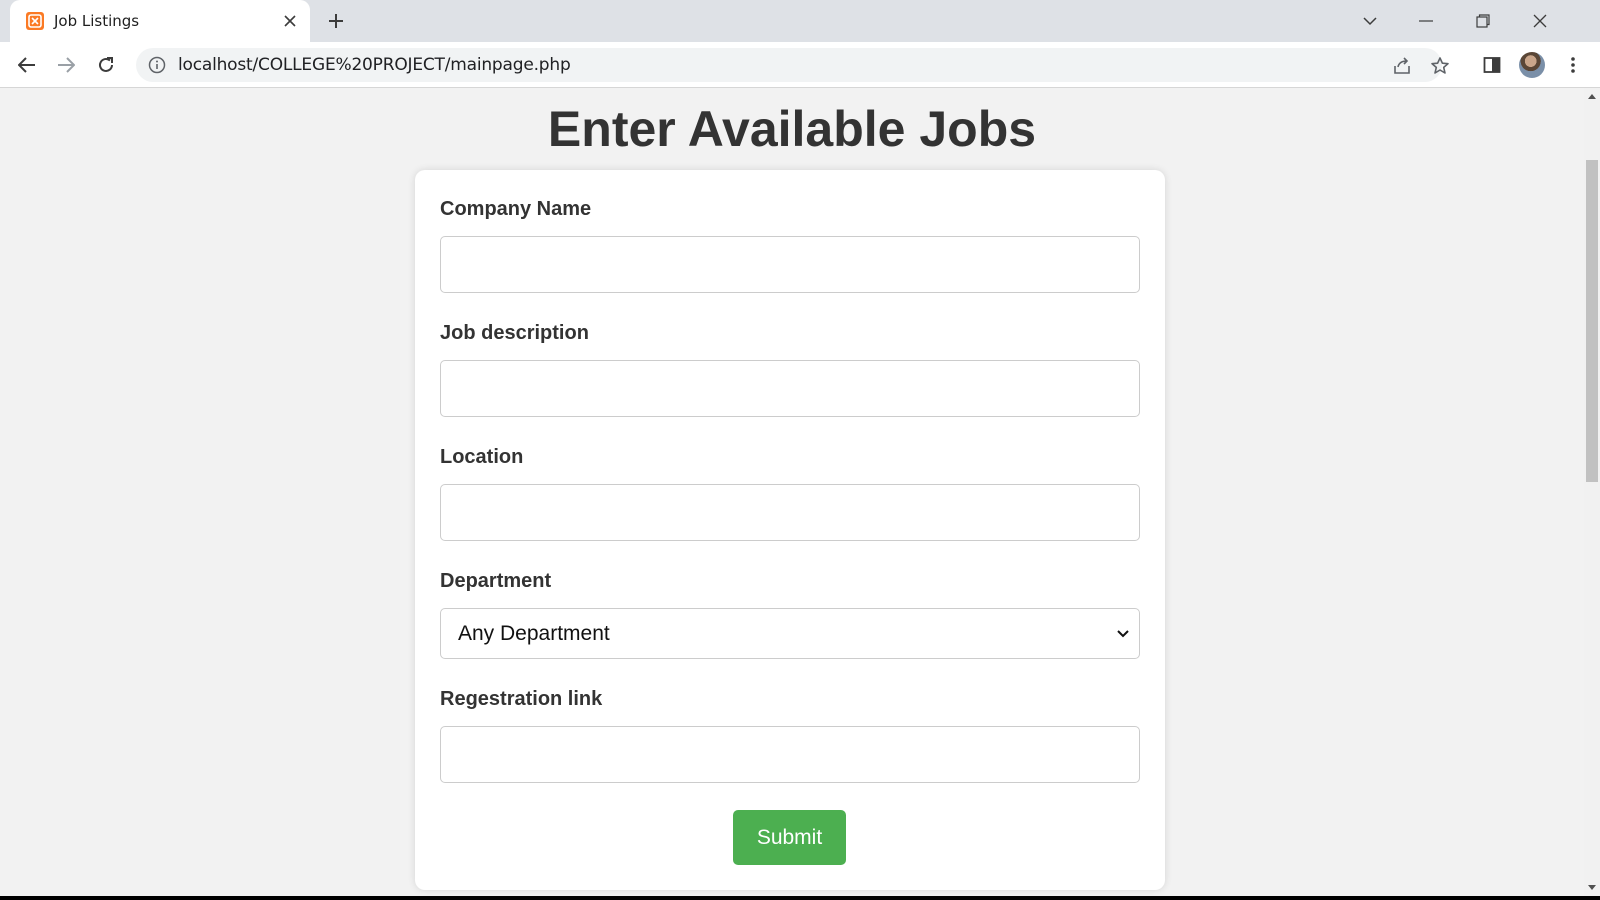 The height and width of the screenshot is (900, 1600). I want to click on side-panel-icon, so click(1492, 65).